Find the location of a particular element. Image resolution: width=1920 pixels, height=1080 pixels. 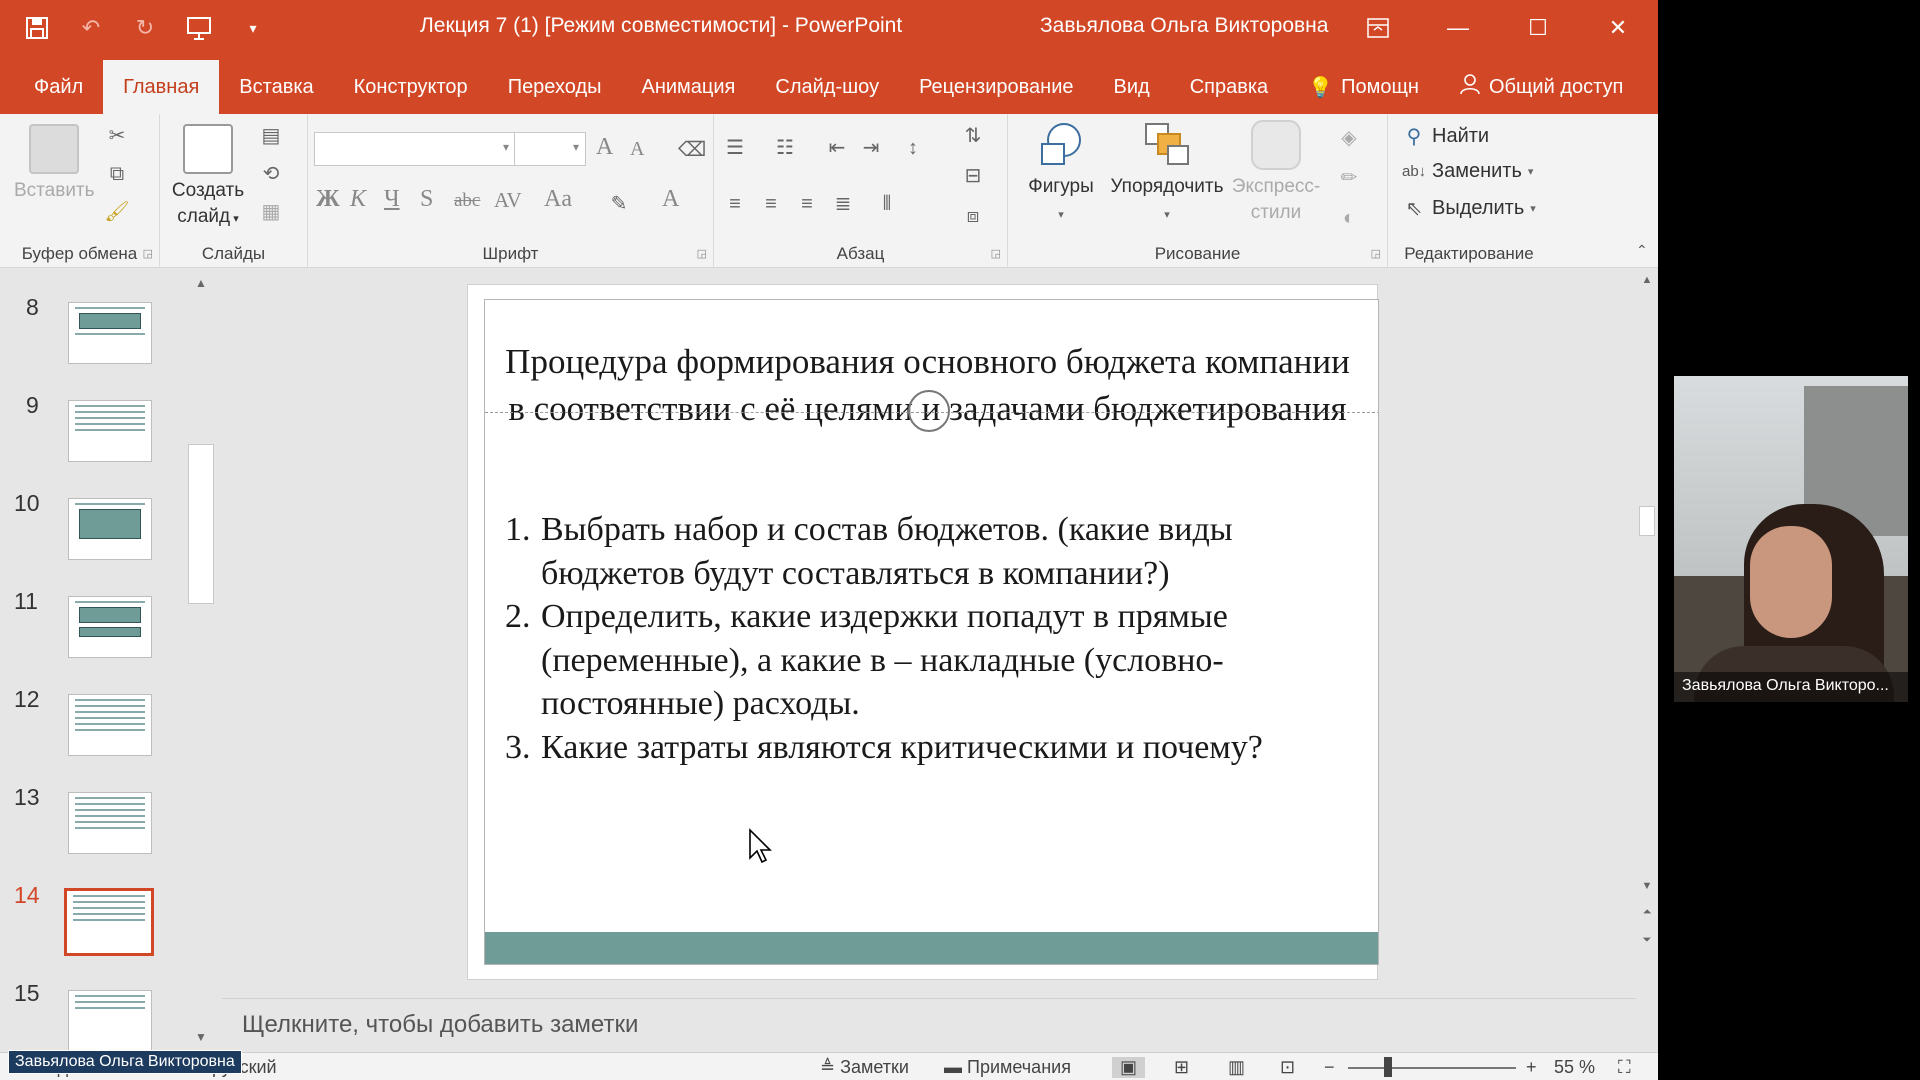

slide-thumbnail-selected is located at coordinates (109, 922).